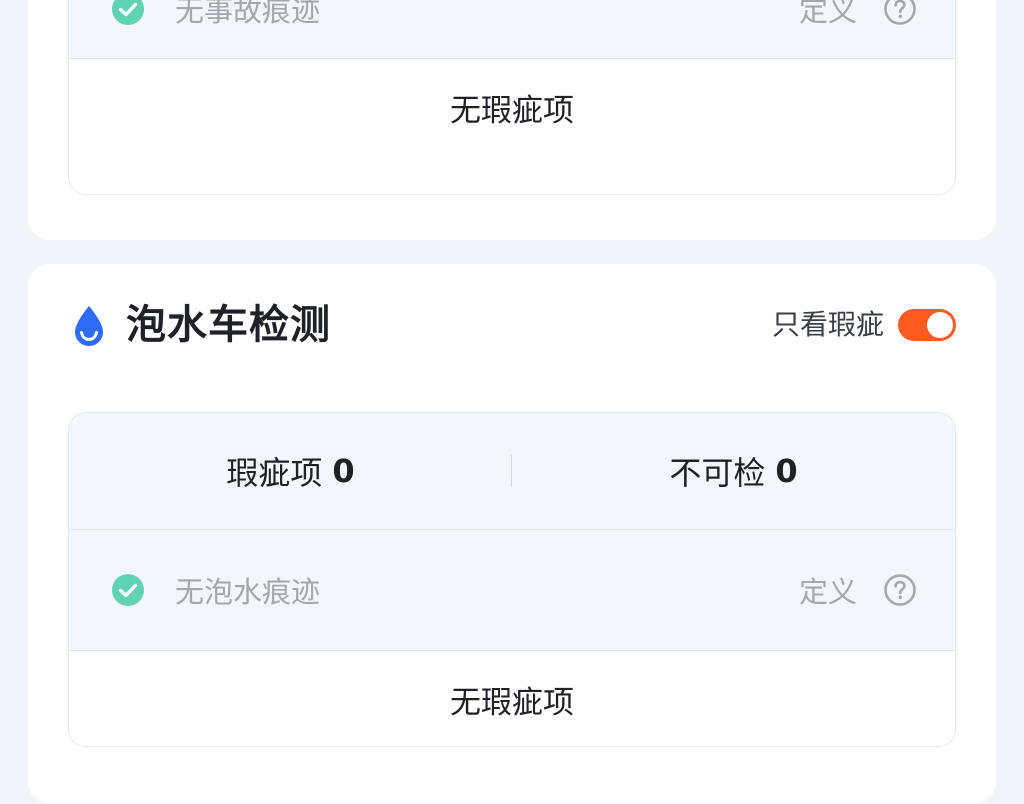 The height and width of the screenshot is (804, 1024). I want to click on accident-summary: 无瑕疵项, so click(512, 107).